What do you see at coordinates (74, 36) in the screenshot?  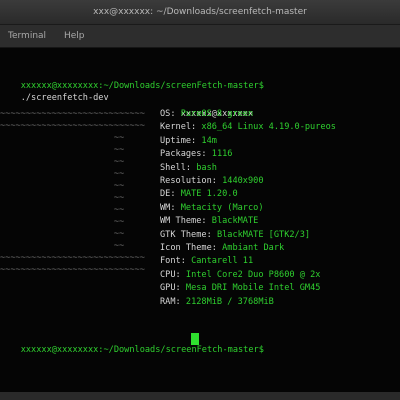 I see `menu-help: Help` at bounding box center [74, 36].